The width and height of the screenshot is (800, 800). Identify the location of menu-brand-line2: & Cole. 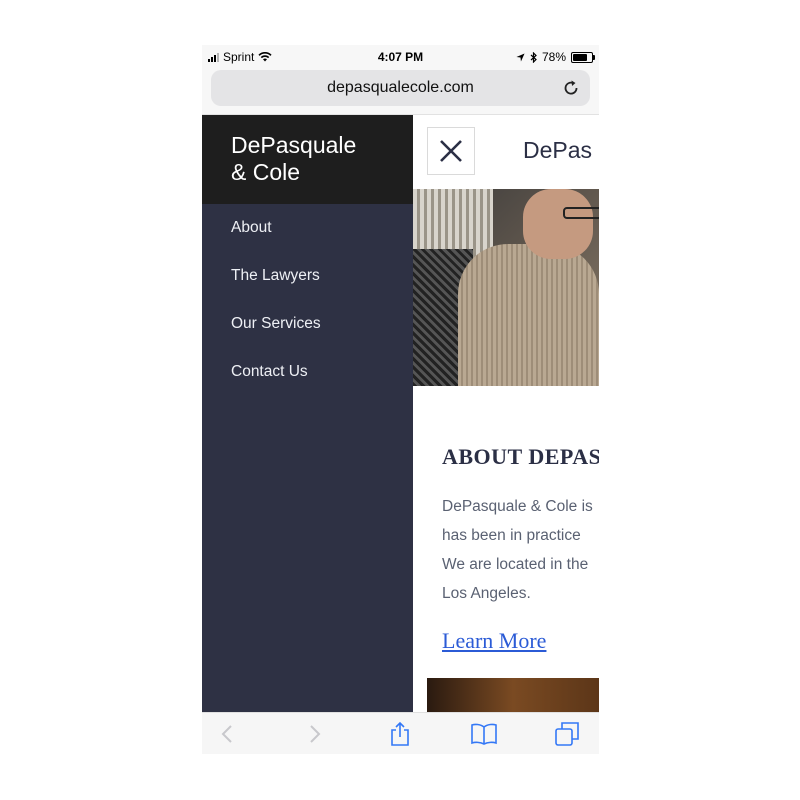
(266, 172).